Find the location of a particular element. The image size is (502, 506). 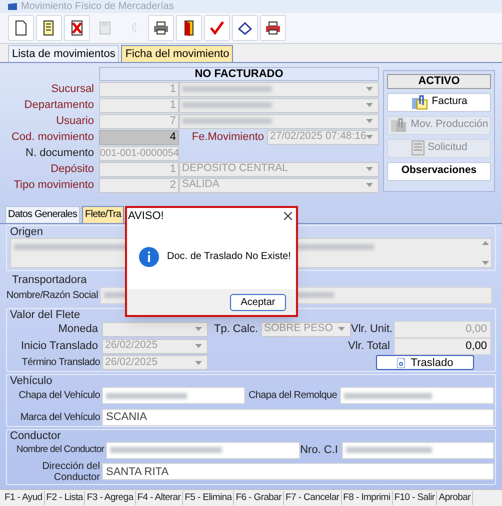

field-label: Término Translado is located at coordinates (60, 363).